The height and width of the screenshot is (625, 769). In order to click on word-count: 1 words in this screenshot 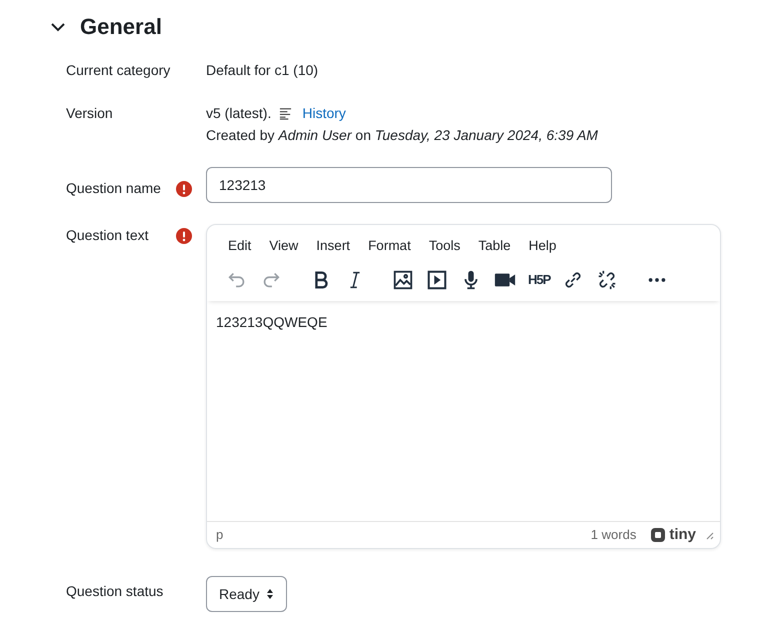, I will do `click(613, 535)`.